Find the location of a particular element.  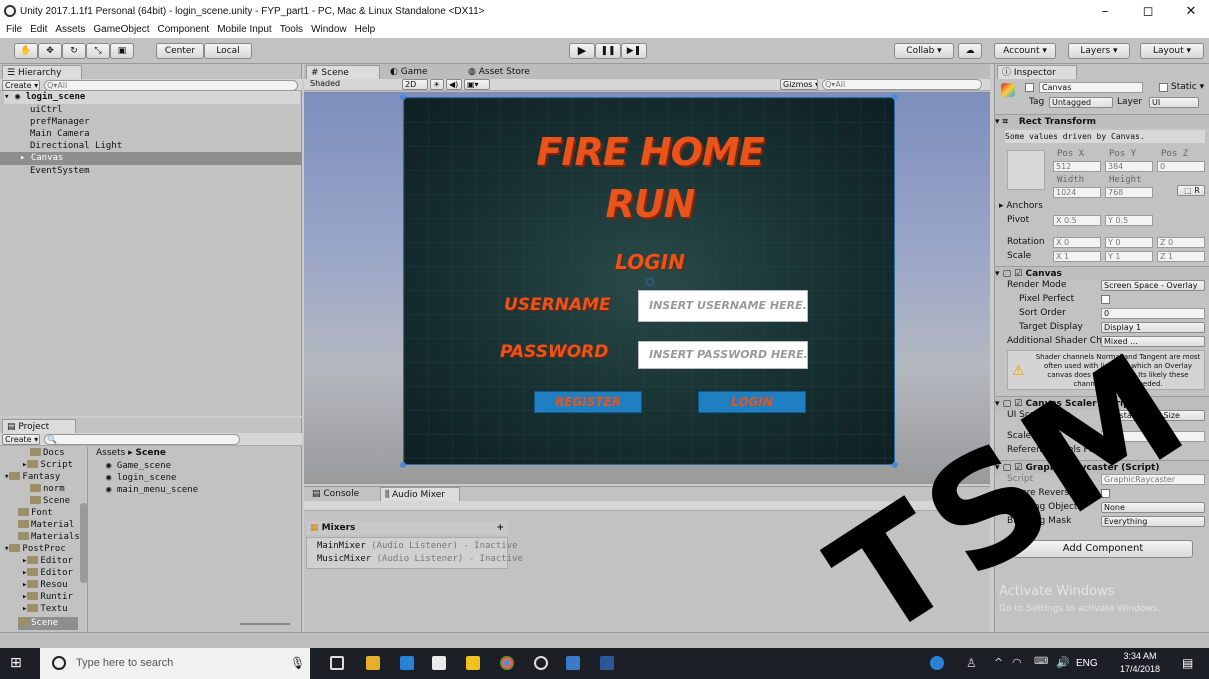

layout-dropdown: Layout ▾ is located at coordinates (1172, 51).